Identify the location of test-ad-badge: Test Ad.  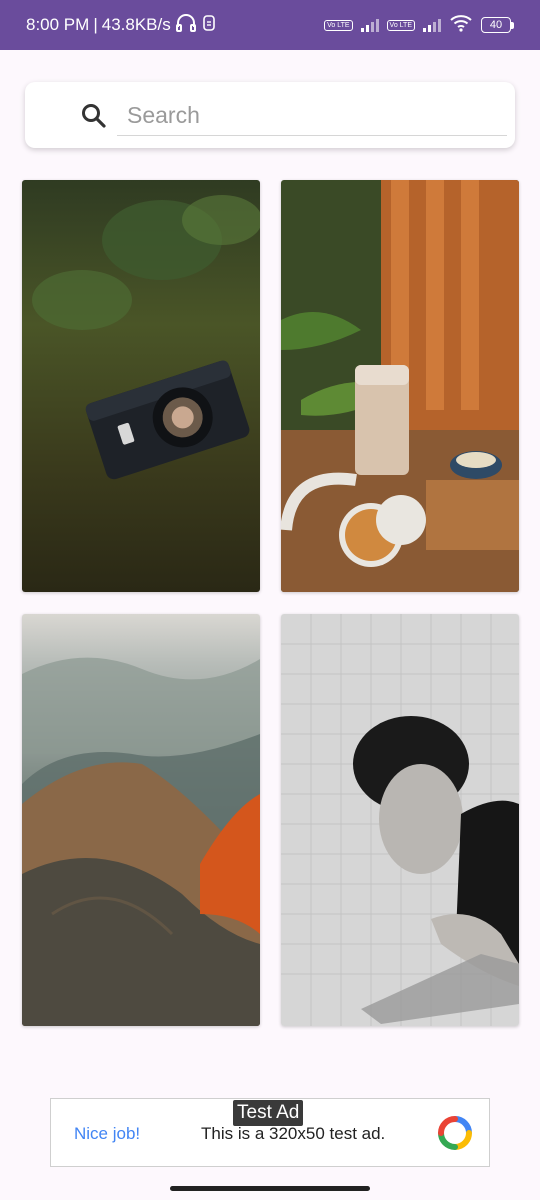
(268, 1113).